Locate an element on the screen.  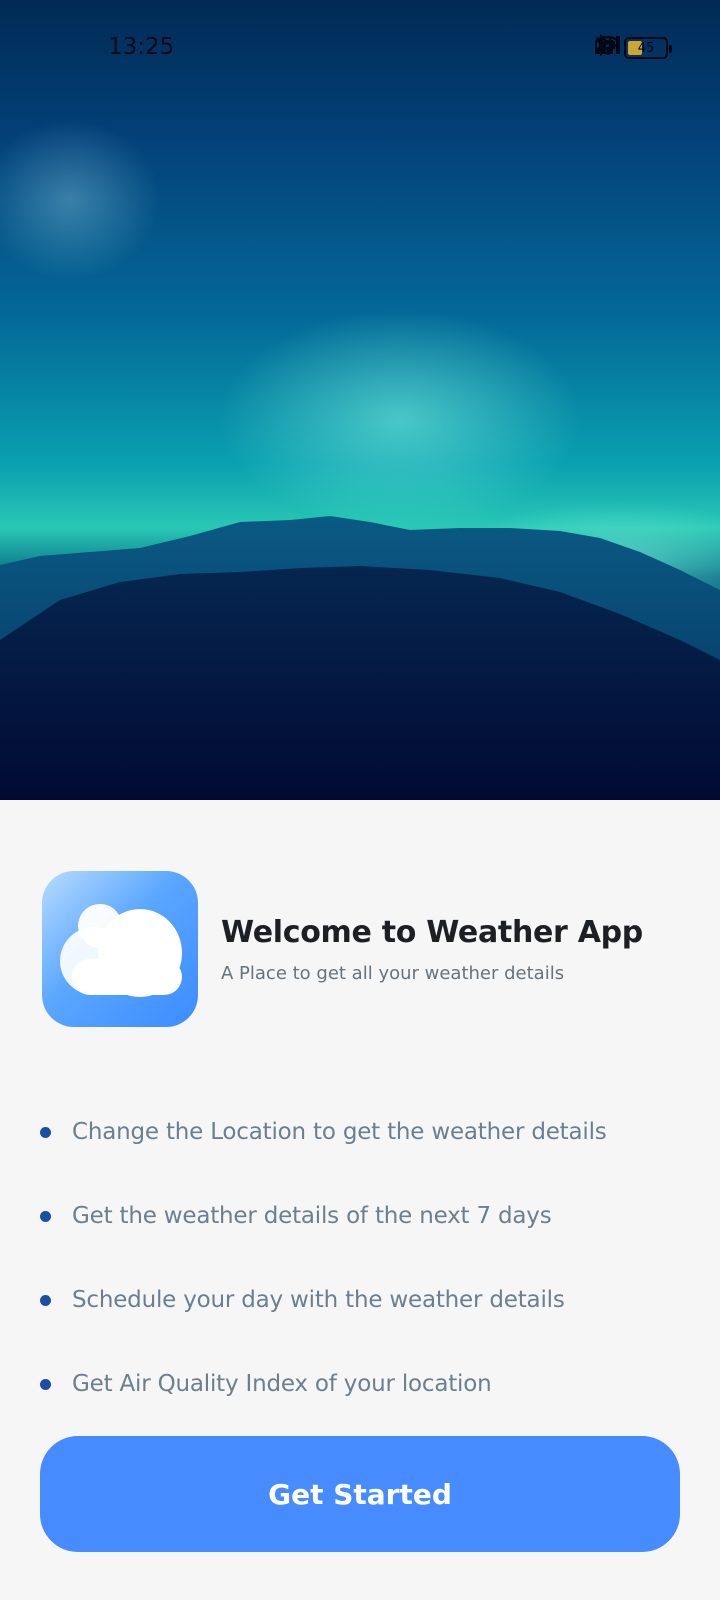
status-time: 13:25 is located at coordinates (141, 47).